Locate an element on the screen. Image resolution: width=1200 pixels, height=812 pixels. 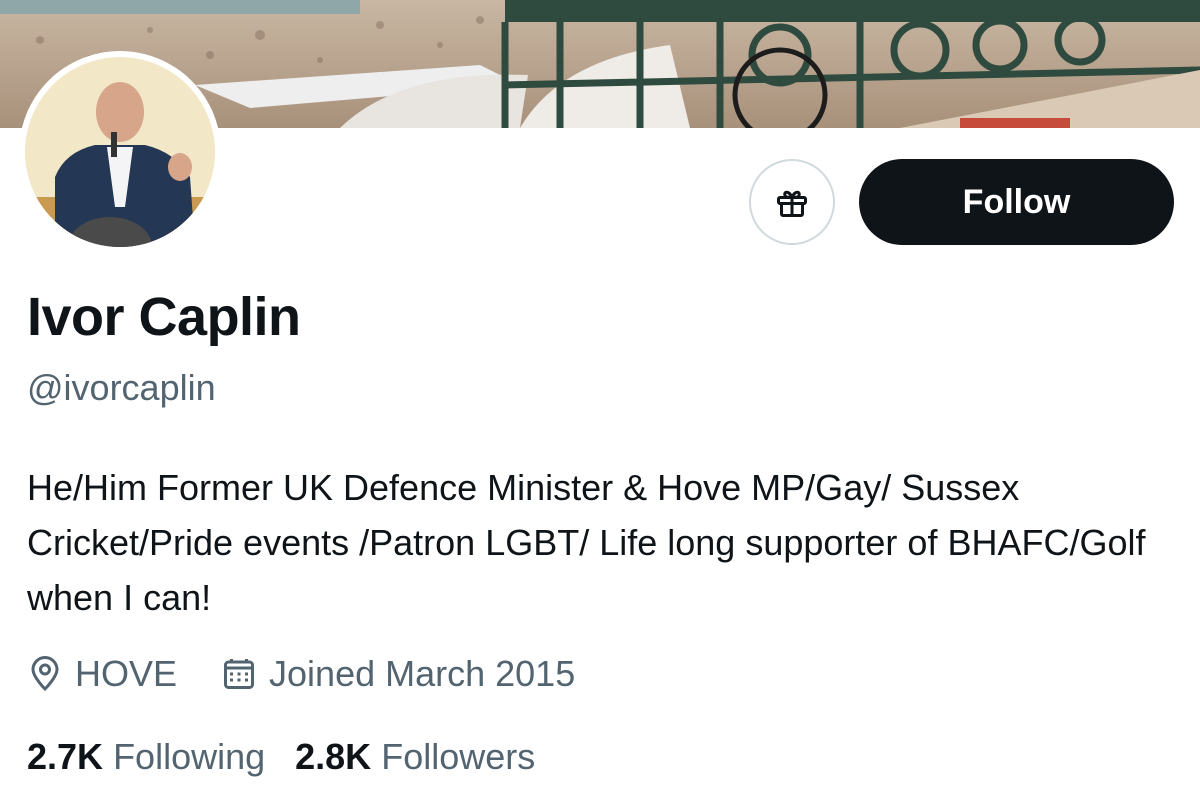
profile-handle: @ivorcaplin is located at coordinates (121, 387).